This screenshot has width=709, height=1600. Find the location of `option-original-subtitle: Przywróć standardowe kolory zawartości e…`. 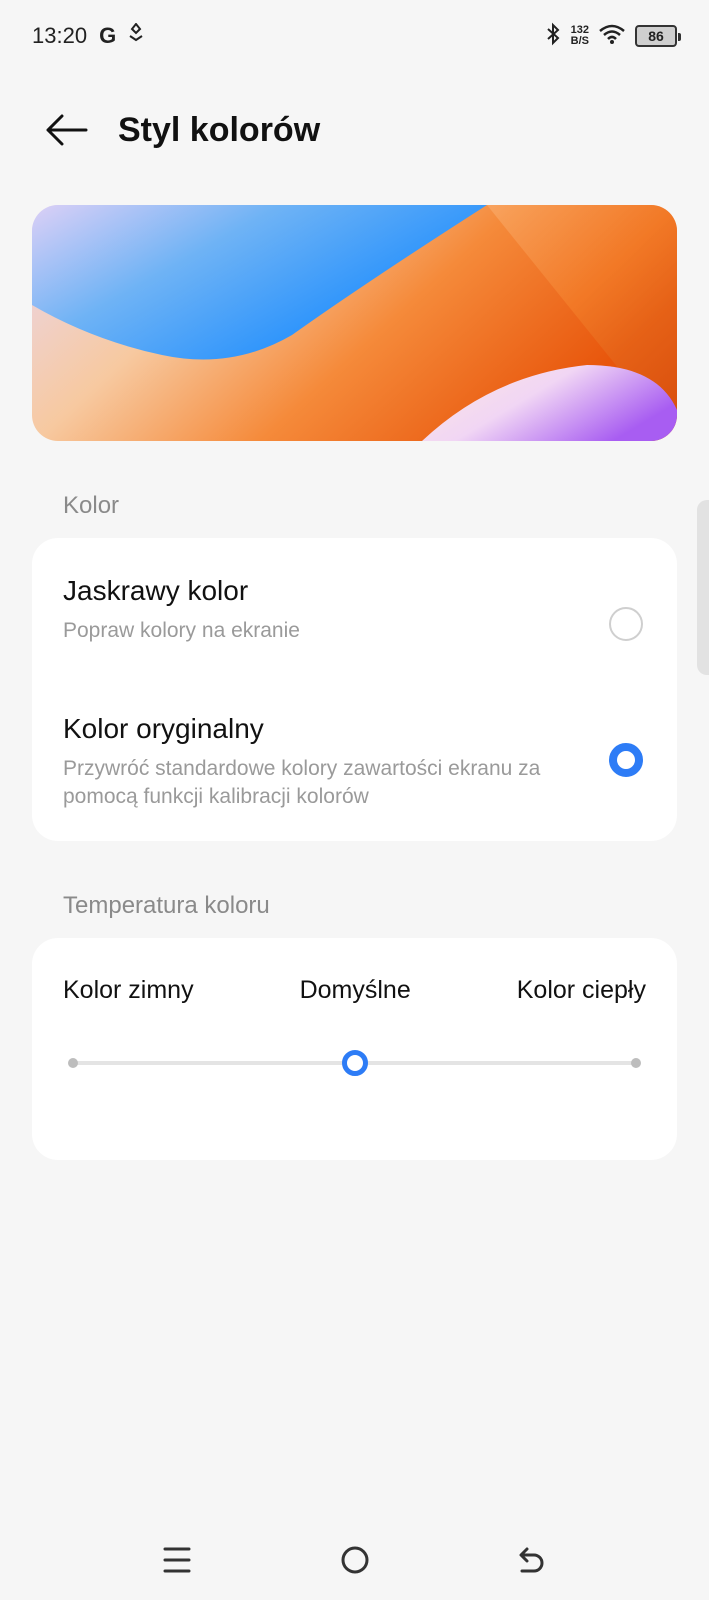

option-original-subtitle: Przywróć standardowe kolory zawartości e… is located at coordinates (302, 782).